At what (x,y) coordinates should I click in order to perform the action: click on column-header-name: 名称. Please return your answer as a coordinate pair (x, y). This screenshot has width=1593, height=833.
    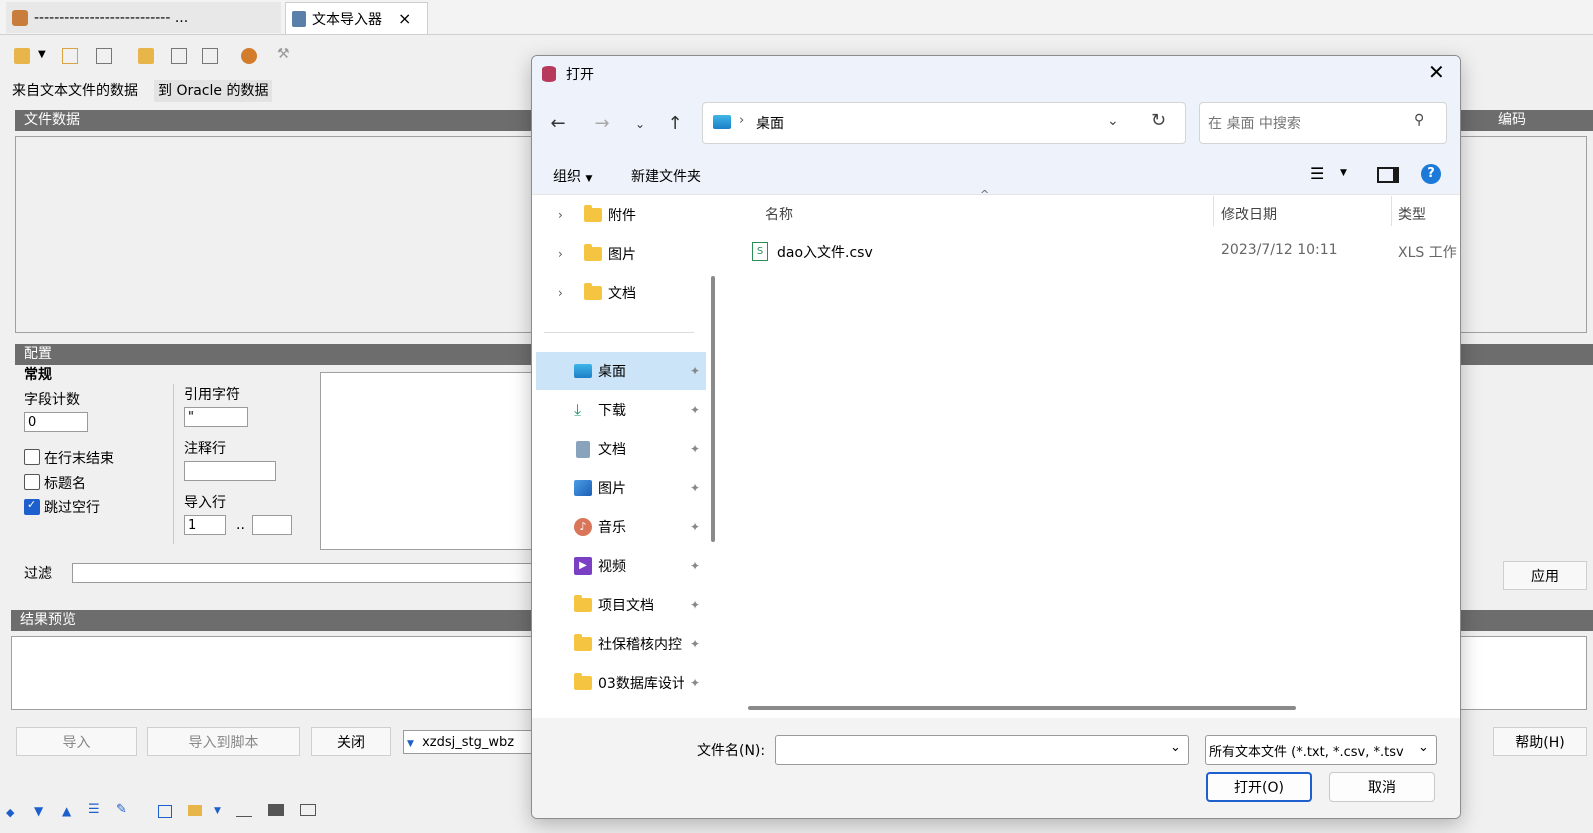
    Looking at the image, I should click on (779, 214).